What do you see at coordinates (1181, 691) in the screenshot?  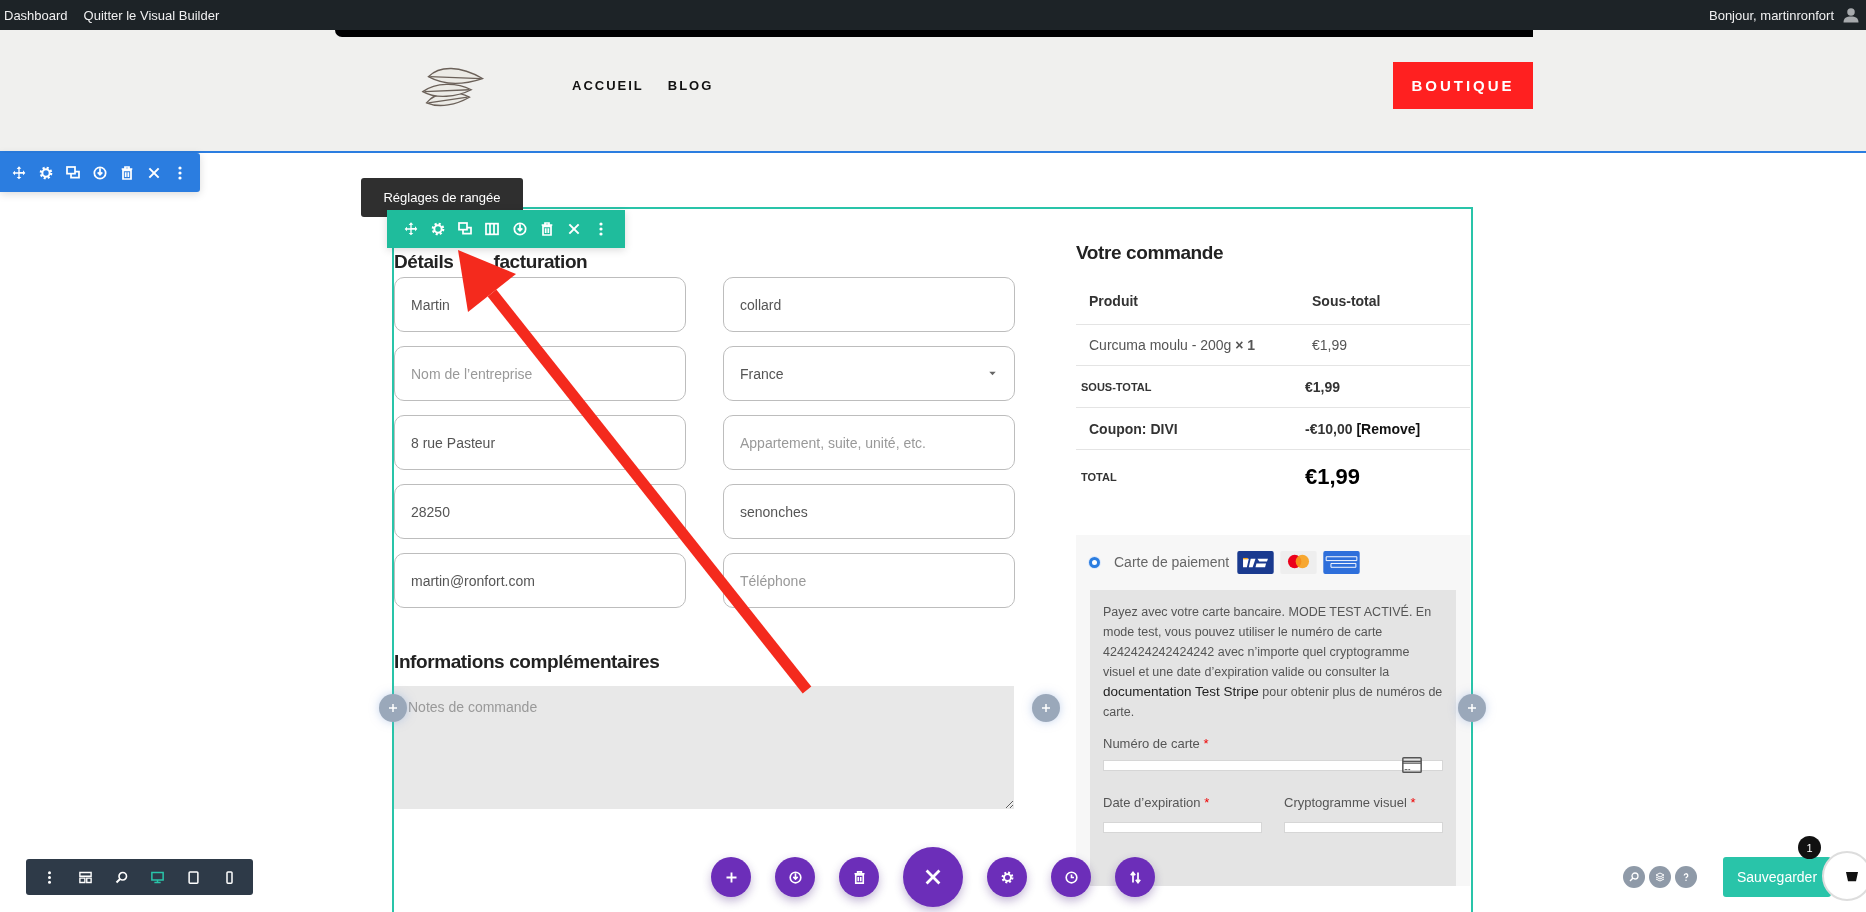 I see `documentation-link: documentation Test Stripe` at bounding box center [1181, 691].